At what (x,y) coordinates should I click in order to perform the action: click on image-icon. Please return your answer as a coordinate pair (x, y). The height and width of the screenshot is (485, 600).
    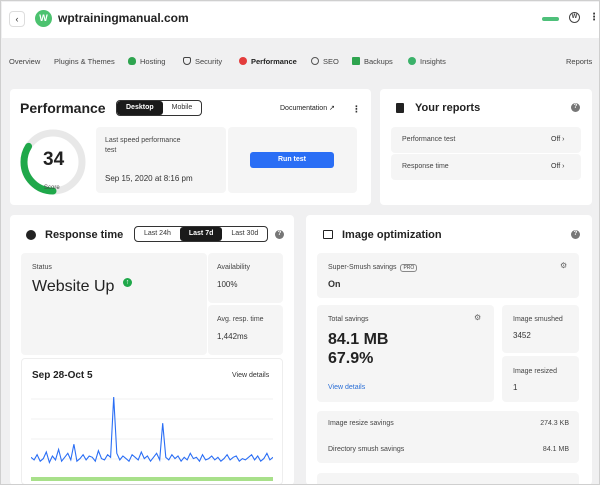
    Looking at the image, I should click on (328, 234).